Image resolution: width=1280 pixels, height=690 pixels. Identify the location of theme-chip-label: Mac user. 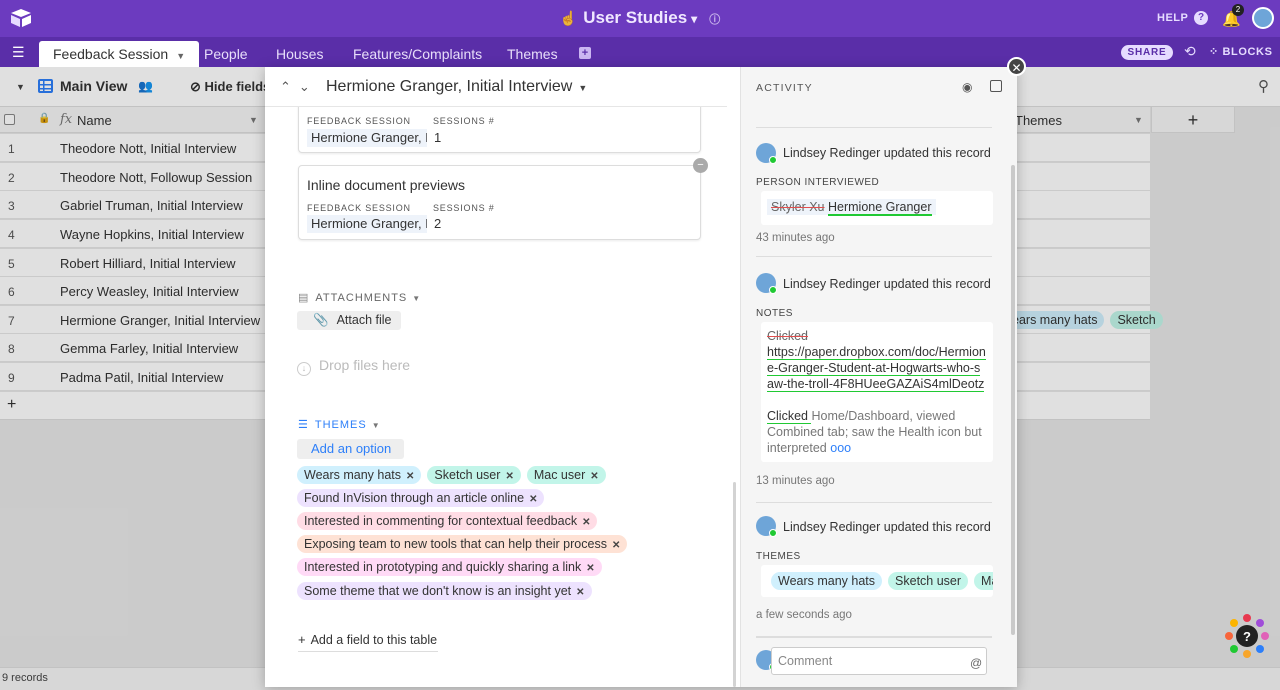
(559, 475).